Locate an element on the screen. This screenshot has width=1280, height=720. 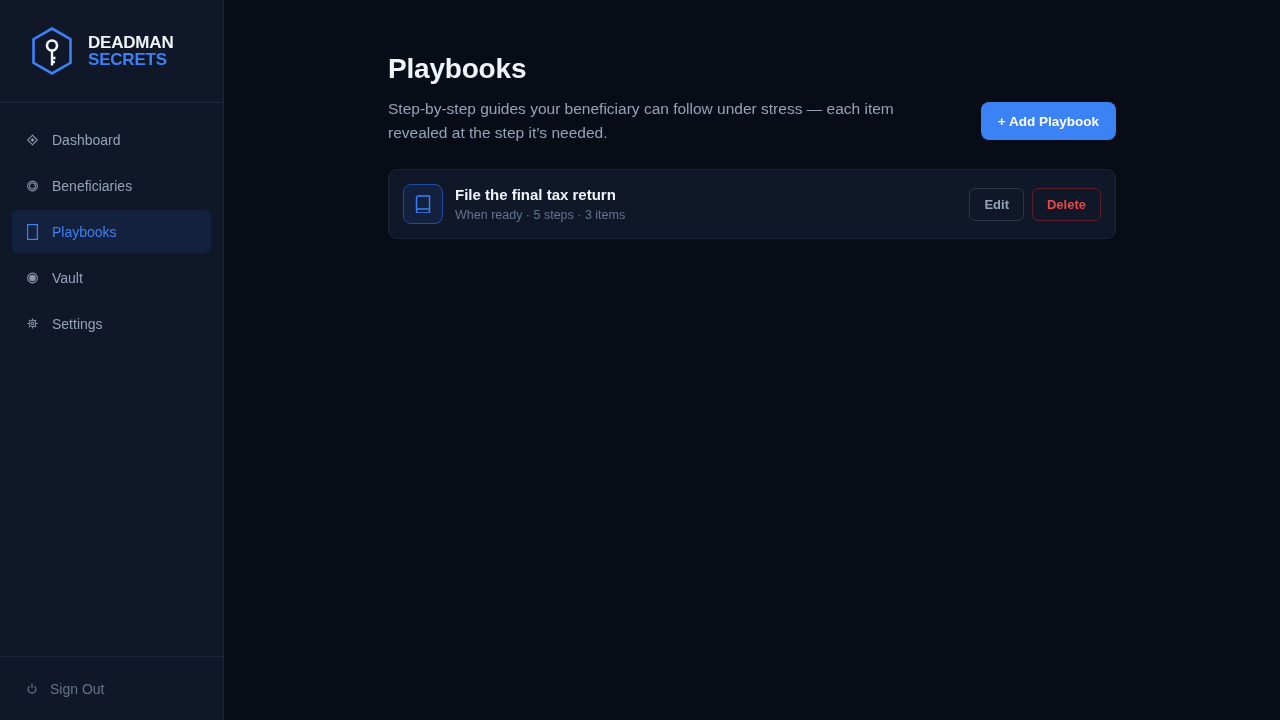
sidebar-item: Vault is located at coordinates (111, 277).